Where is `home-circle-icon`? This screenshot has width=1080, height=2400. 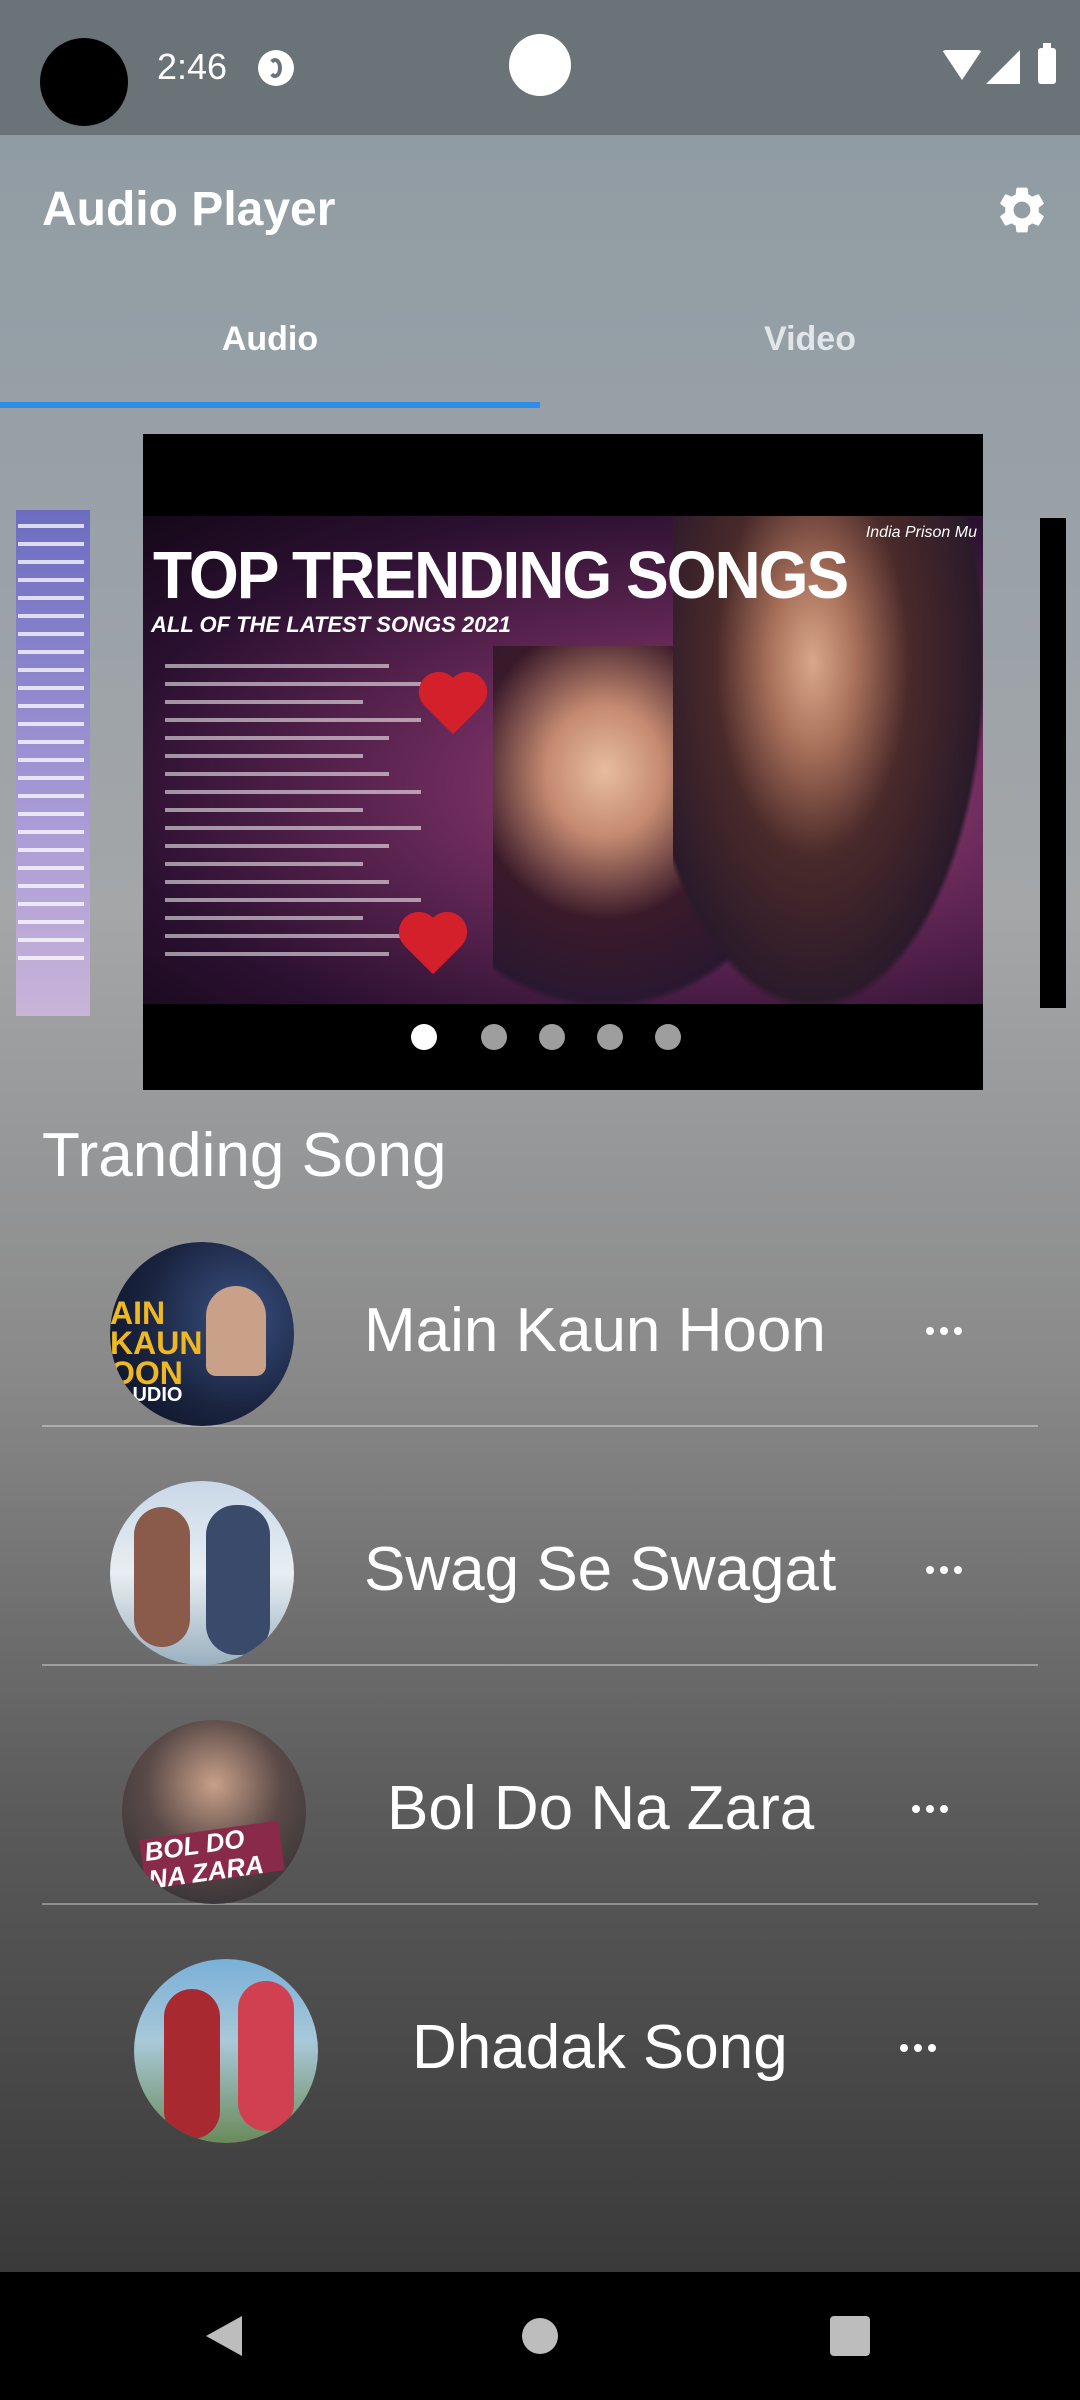 home-circle-icon is located at coordinates (540, 2336).